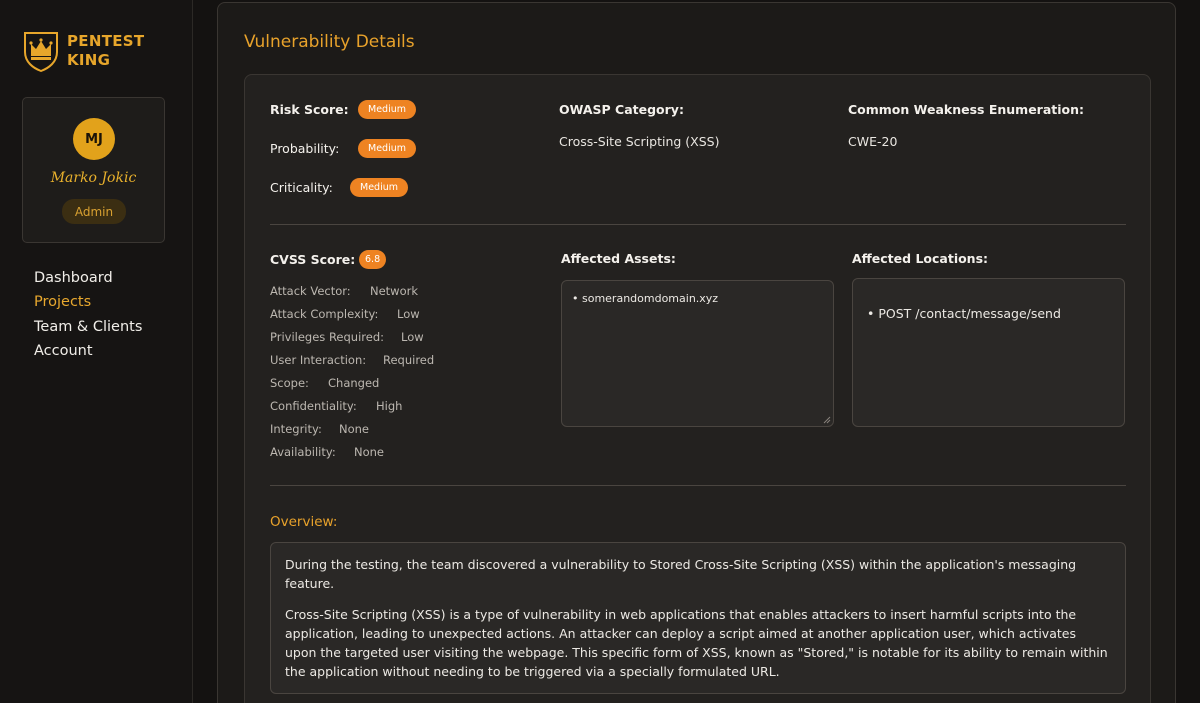 The width and height of the screenshot is (1200, 703). Describe the element at coordinates (988, 352) in the screenshot. I see `affected-locations-box: • POST /contact/message/send` at that location.